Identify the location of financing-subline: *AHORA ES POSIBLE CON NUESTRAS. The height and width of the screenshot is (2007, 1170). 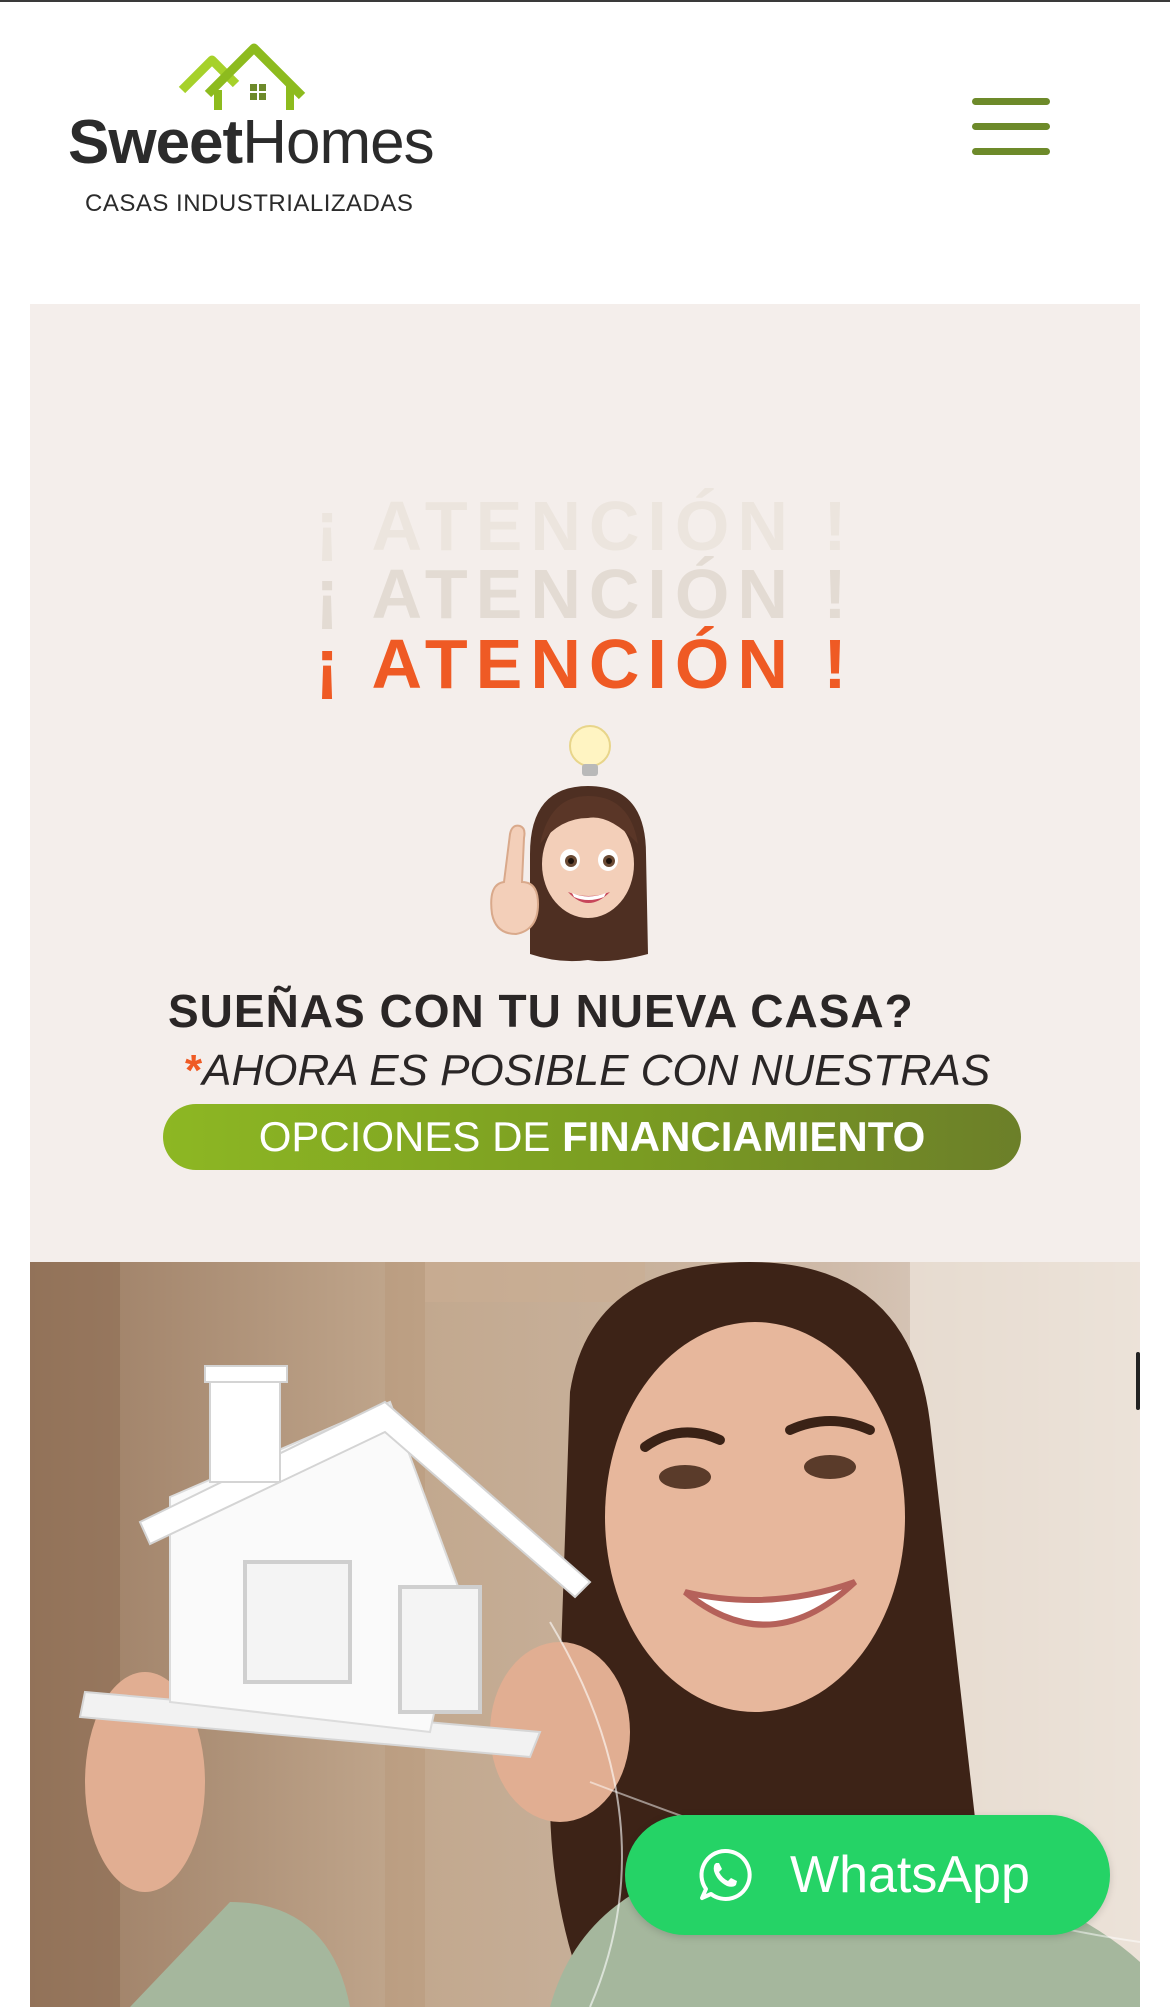
(587, 1071).